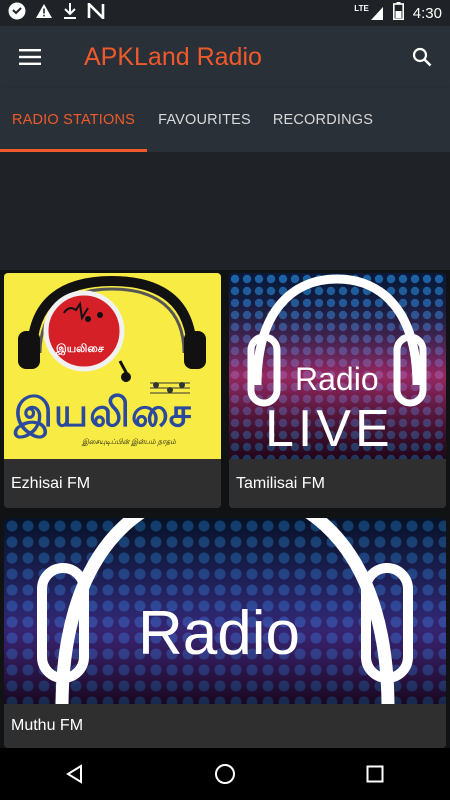 The width and height of the screenshot is (450, 800). Describe the element at coordinates (96, 12) in the screenshot. I see `n-app-icon` at that location.